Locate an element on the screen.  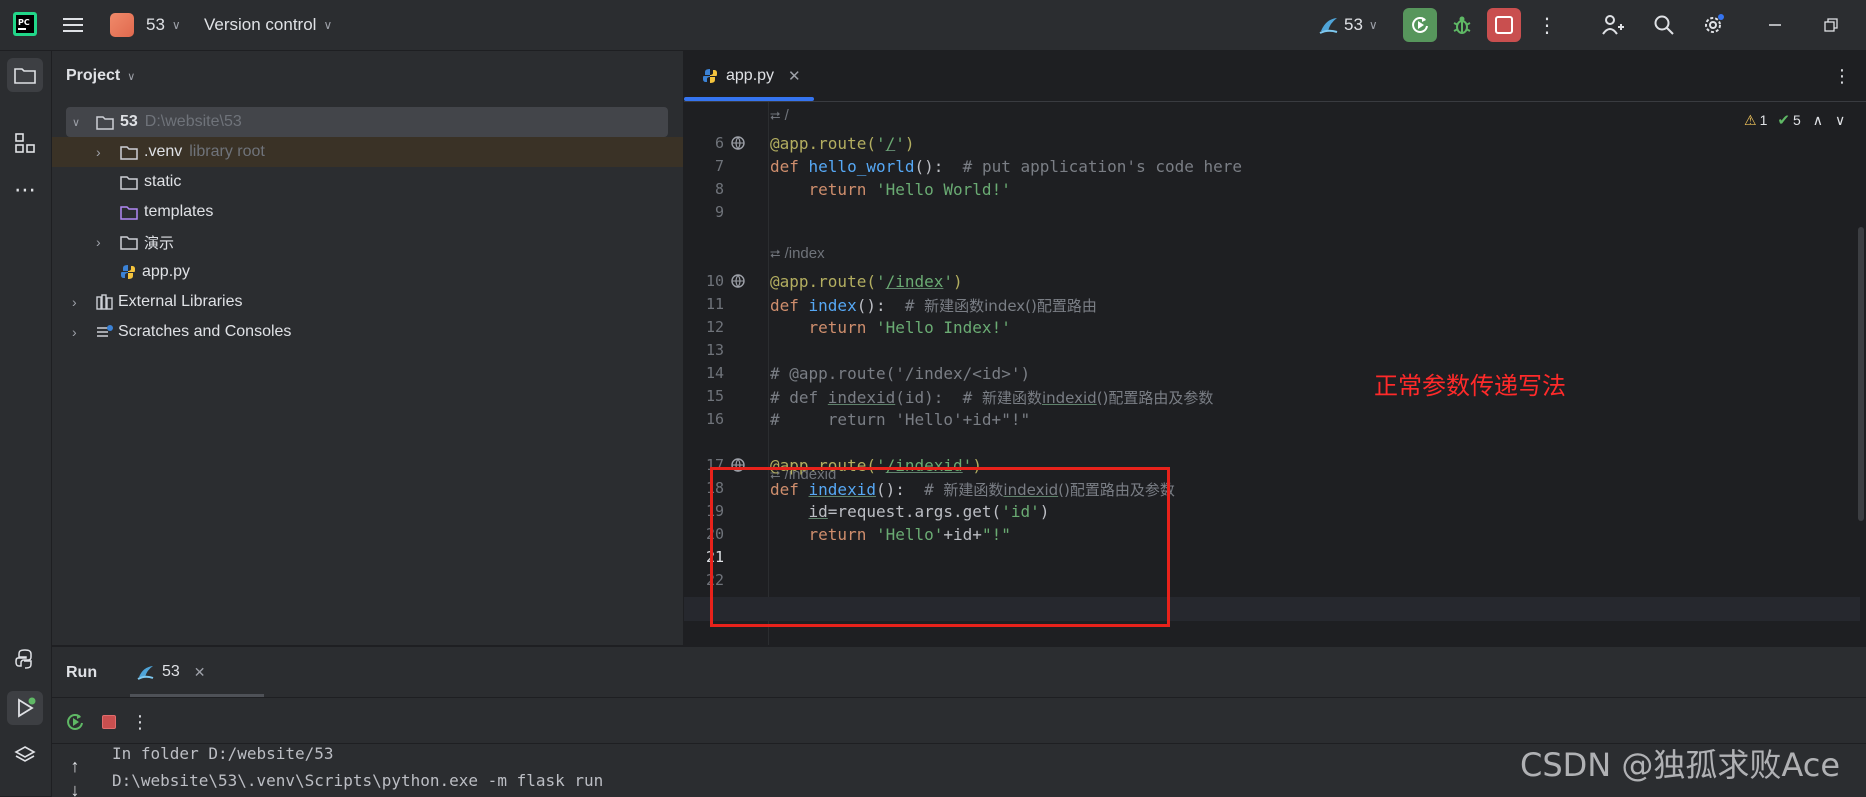
run-config-selector: 53 ∨ is located at coordinates (1348, 25).